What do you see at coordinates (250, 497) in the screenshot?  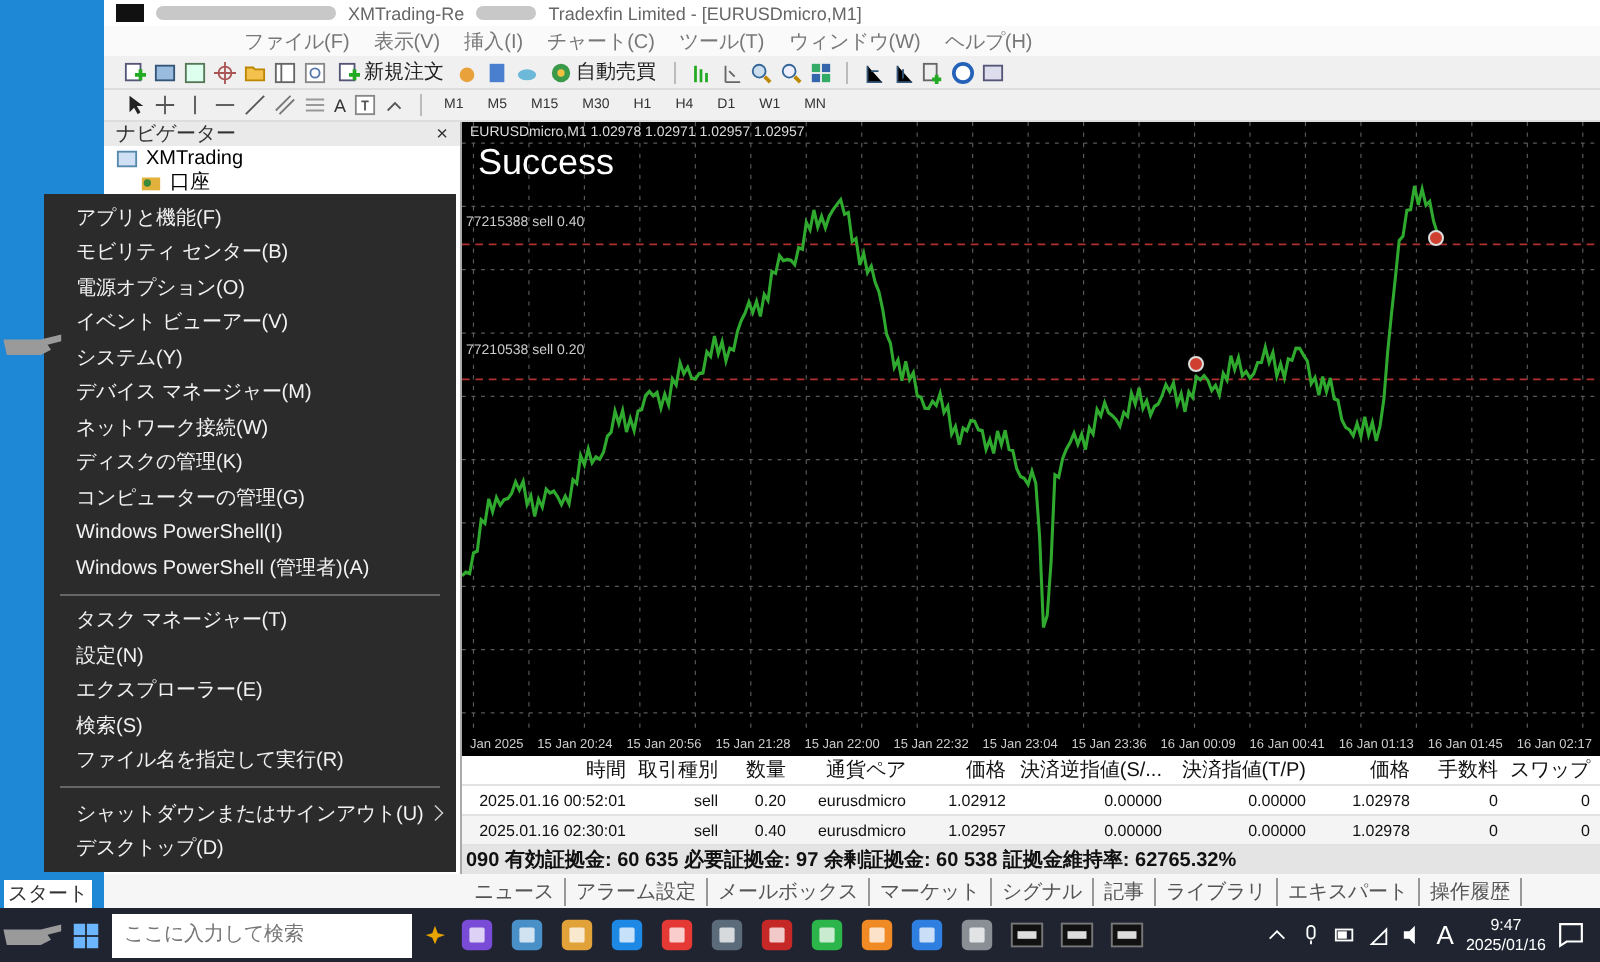 I see `menu-item: コンピューターの管理(G)` at bounding box center [250, 497].